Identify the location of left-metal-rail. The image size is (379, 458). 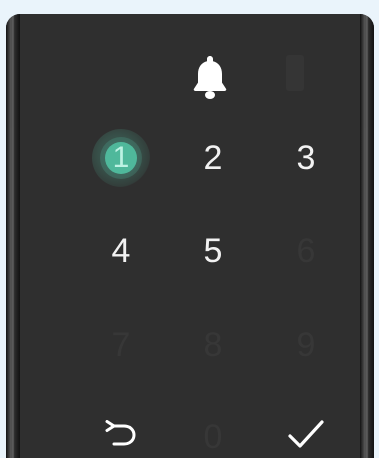
(13, 236).